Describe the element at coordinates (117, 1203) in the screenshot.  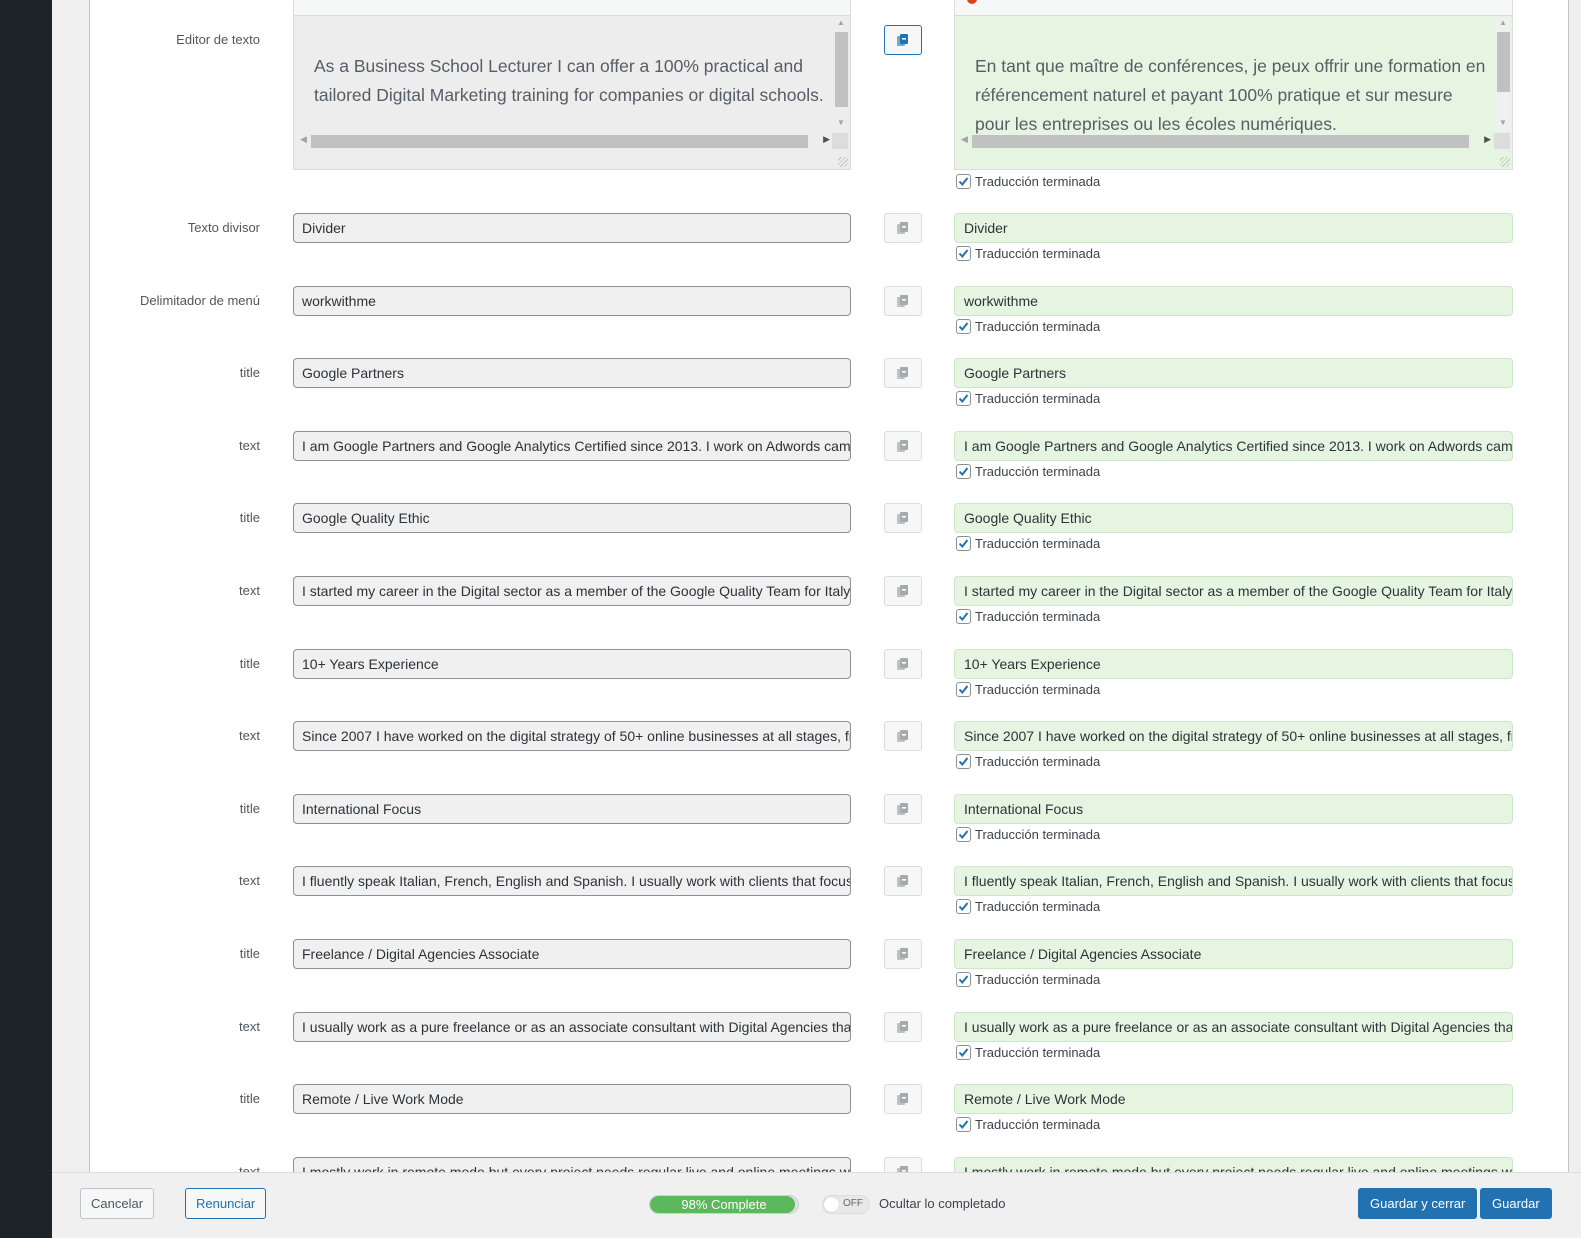
I see `cancel-button: Cancelar` at that location.